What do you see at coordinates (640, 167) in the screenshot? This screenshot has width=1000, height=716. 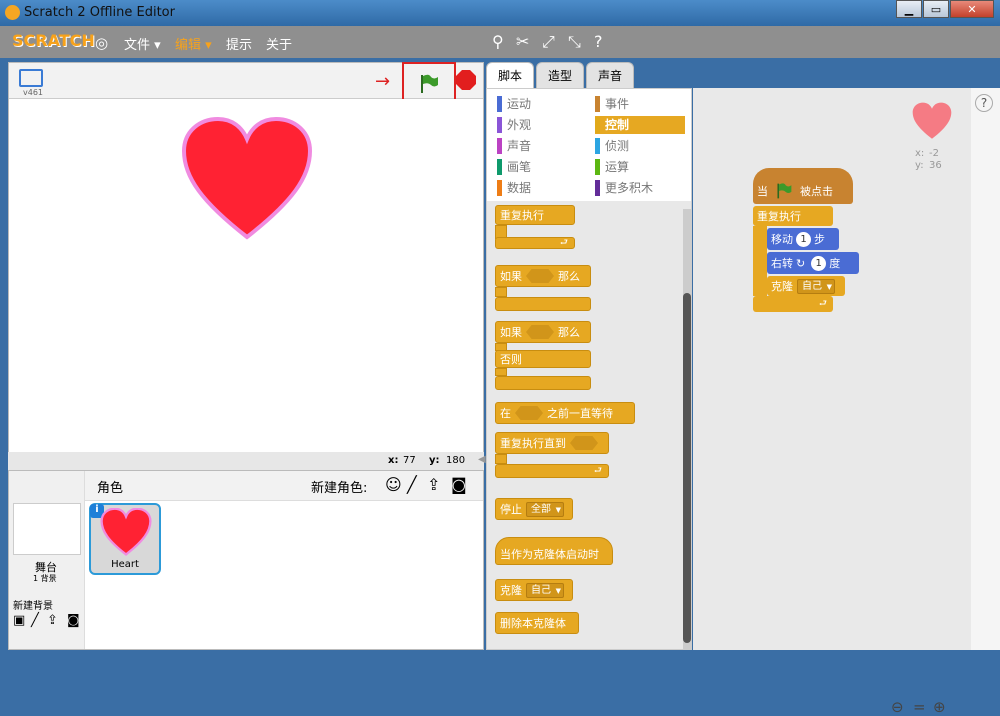 I see `category-operators: 运算` at bounding box center [640, 167].